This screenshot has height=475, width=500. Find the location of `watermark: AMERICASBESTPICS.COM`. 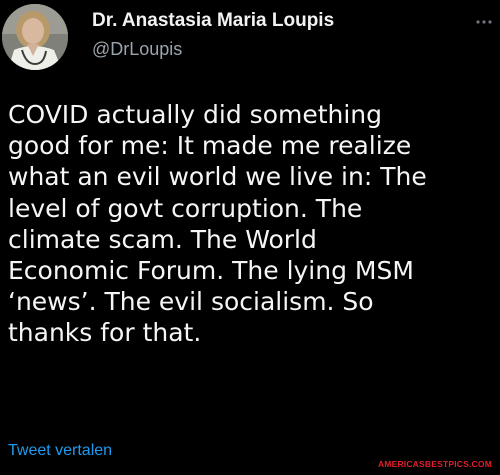

watermark: AMERICASBESTPICS.COM is located at coordinates (434, 464).